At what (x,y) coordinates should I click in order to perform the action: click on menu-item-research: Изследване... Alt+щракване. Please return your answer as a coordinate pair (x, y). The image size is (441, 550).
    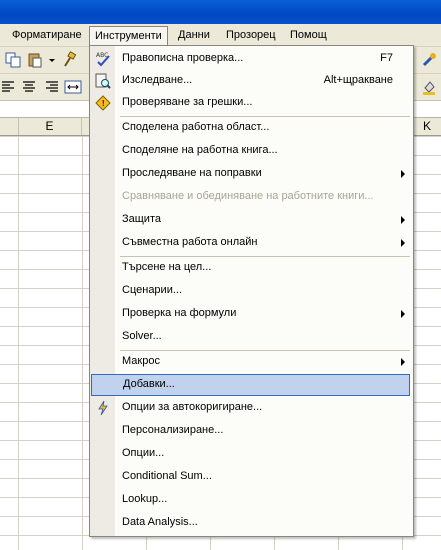
    Looking at the image, I should click on (251, 81).